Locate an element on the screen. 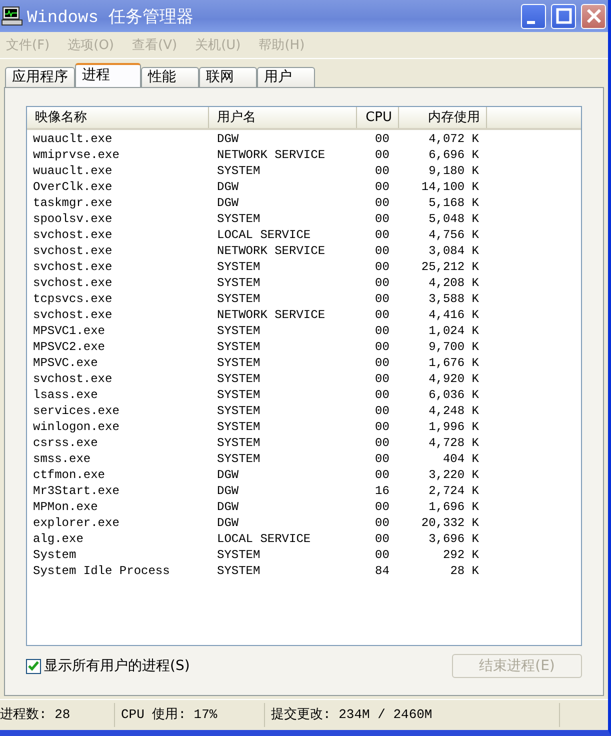  table-cell-text: 14,100 K is located at coordinates (450, 187).